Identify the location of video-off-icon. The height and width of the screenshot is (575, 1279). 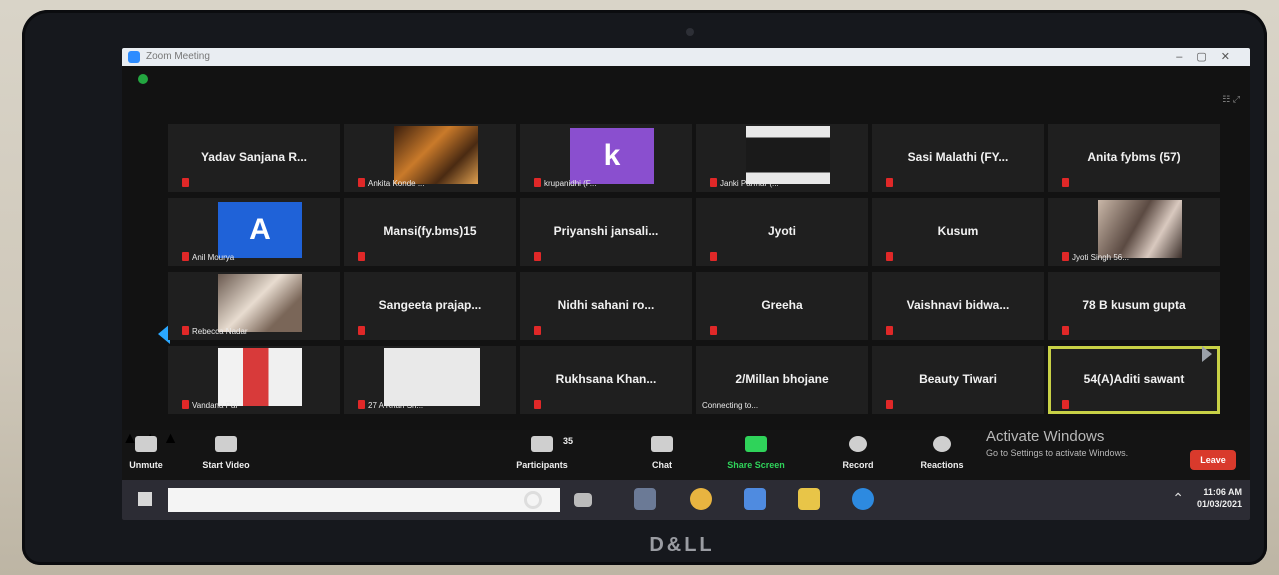
(226, 444).